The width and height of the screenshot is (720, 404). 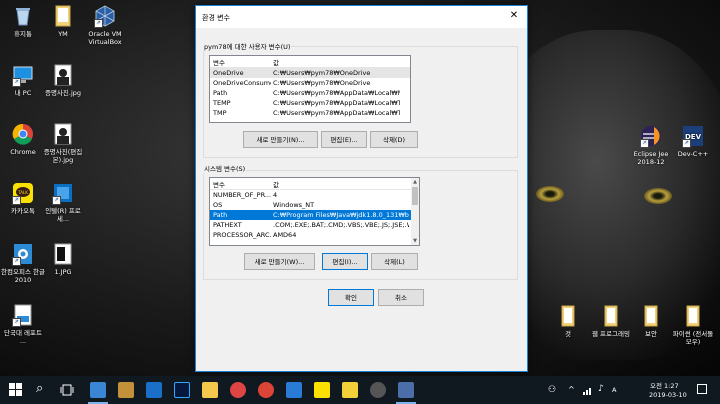 I want to click on document-icon: ↗, so click(x=23, y=315).